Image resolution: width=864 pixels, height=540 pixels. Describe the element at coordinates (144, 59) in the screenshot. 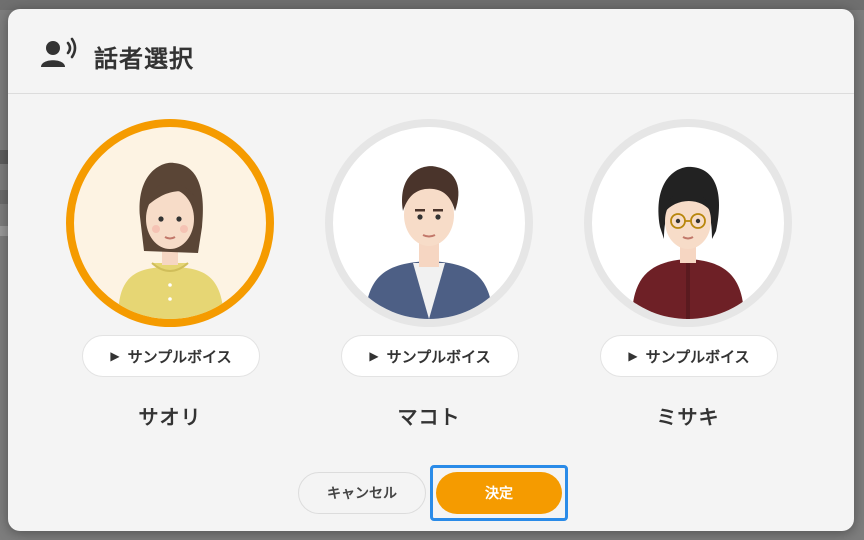

I see `dialog-title: 話者選択` at that location.